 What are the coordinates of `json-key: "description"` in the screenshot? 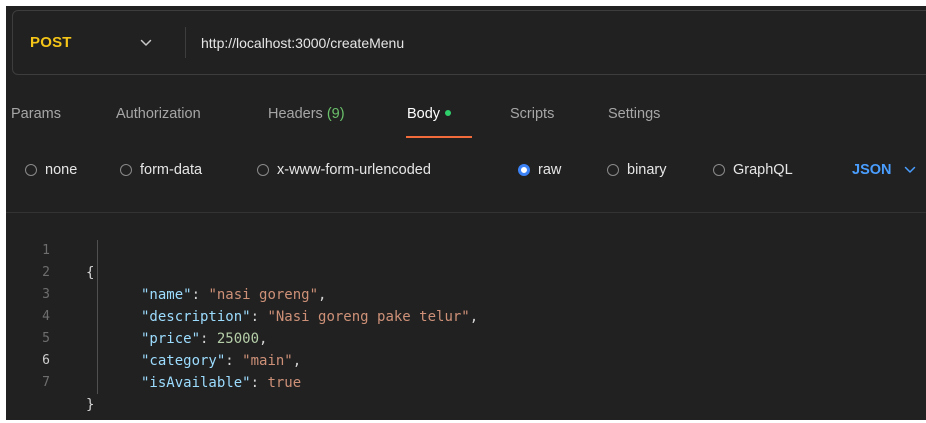 It's located at (196, 317).